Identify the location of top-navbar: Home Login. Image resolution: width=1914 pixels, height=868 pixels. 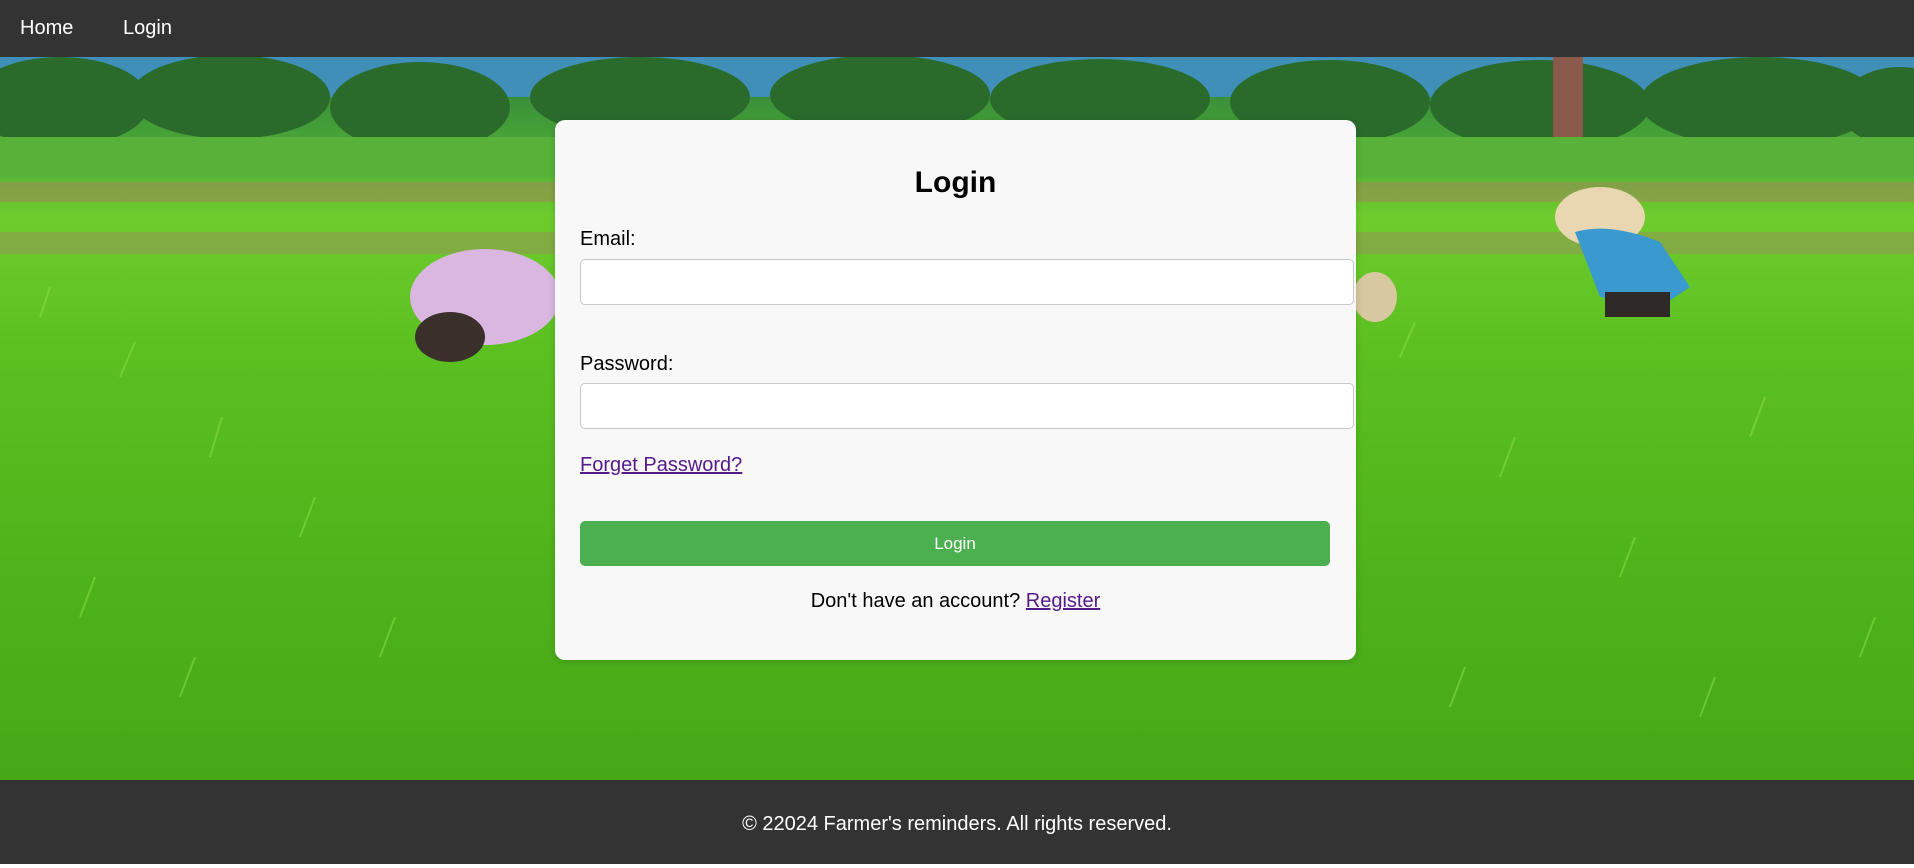
(957, 28).